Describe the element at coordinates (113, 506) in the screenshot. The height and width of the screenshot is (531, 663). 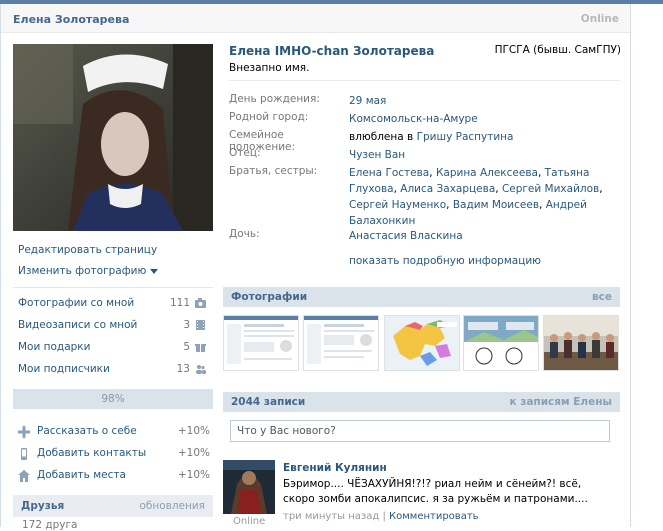
I see `friends-section-header: Друзья обновления` at that location.